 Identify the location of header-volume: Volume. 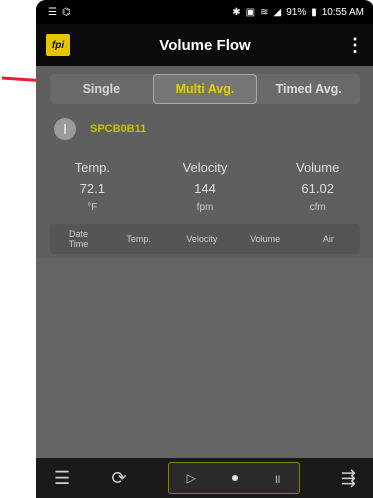
(265, 239).